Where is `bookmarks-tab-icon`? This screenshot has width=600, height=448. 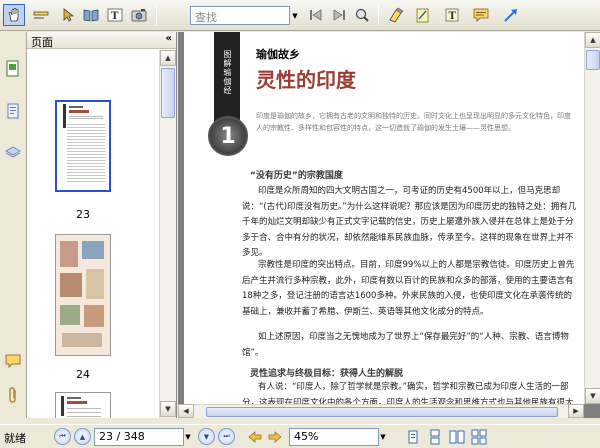 bookmarks-tab-icon is located at coordinates (13, 111).